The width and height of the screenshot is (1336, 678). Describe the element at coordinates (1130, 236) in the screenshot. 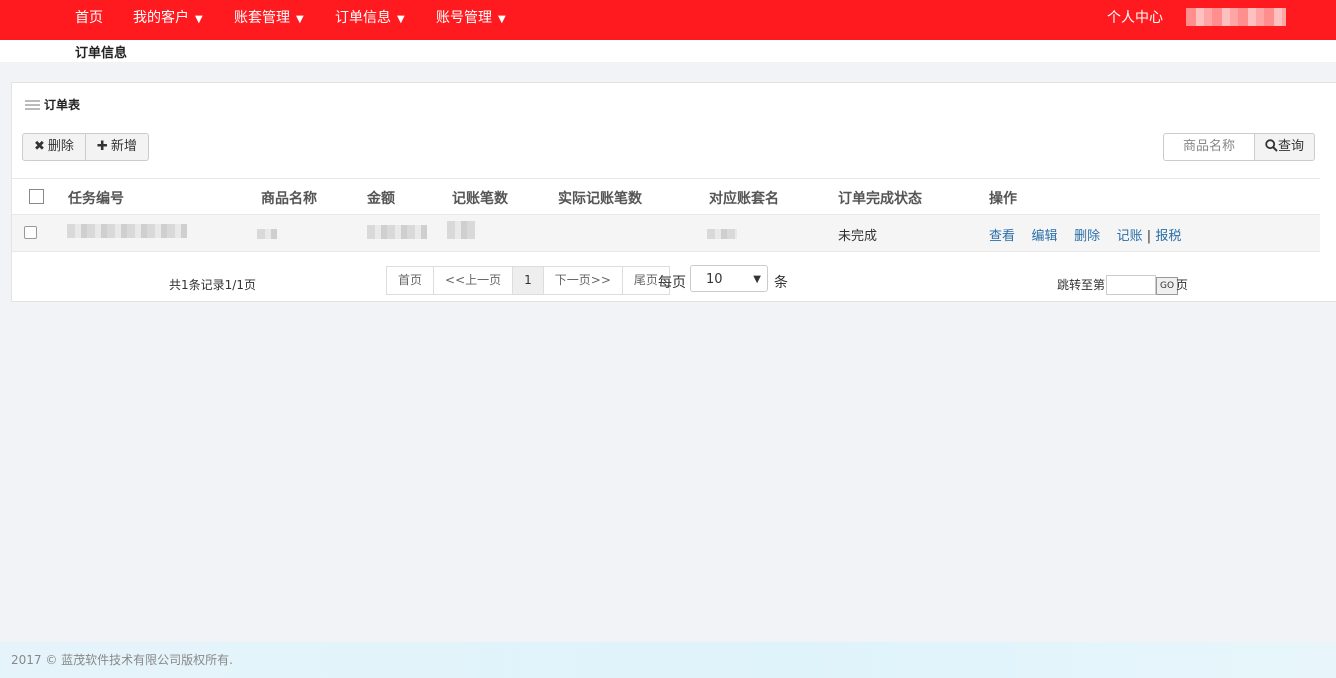

I see `bookkeeping-link: 记账` at that location.